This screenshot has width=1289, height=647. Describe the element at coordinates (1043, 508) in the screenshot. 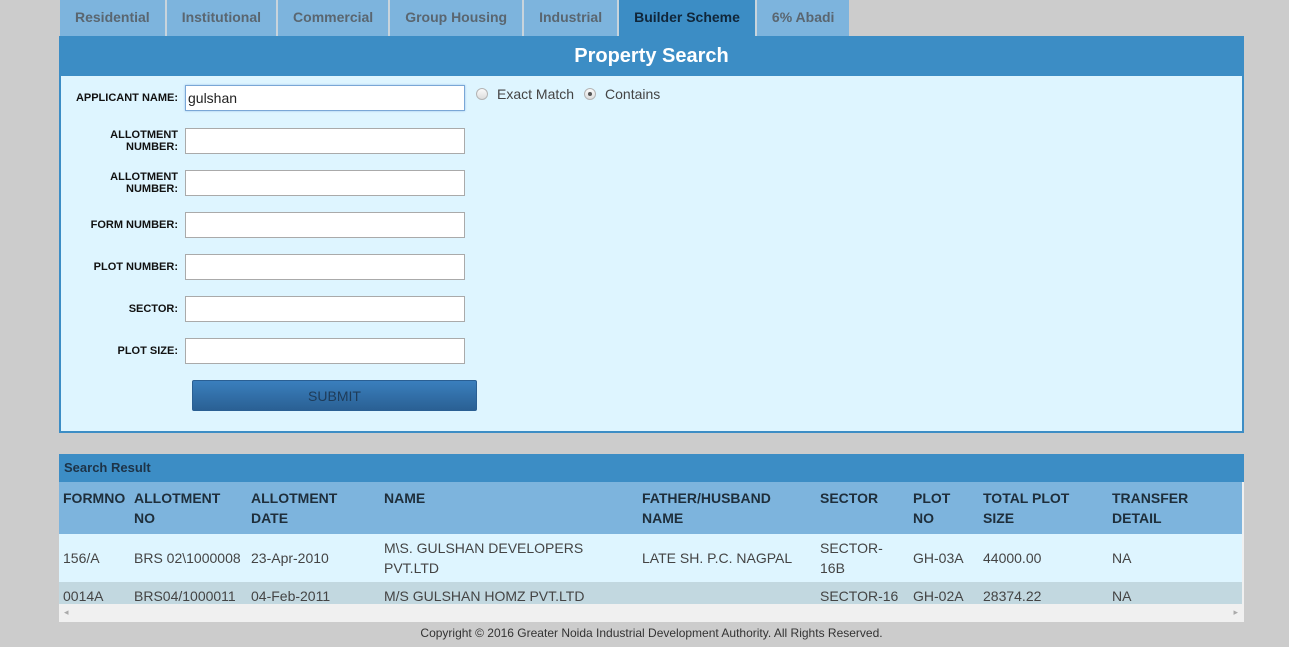

I see `col-total-plot-size: TOTAL PLOT SIZE` at that location.